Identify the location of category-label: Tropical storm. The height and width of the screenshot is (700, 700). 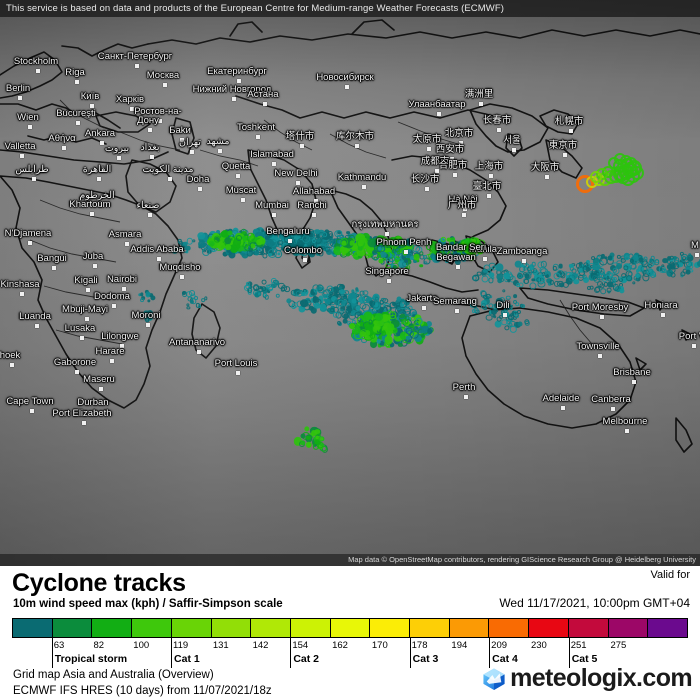
(91, 659).